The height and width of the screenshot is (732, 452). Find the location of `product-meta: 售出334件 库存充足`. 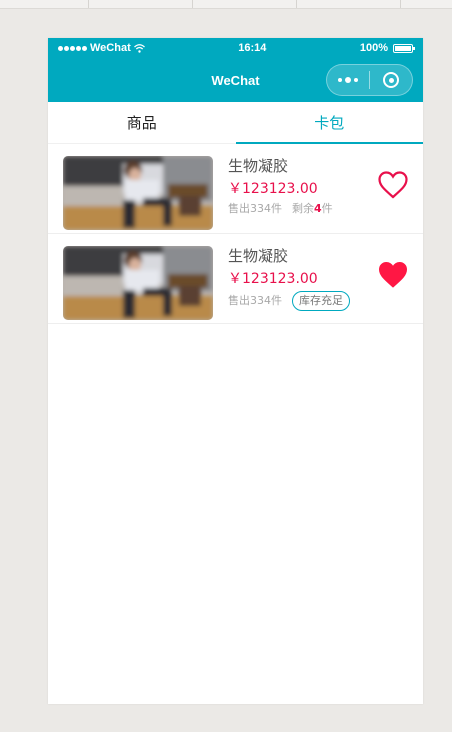

product-meta: 售出334件 库存充足 is located at coordinates (289, 301).